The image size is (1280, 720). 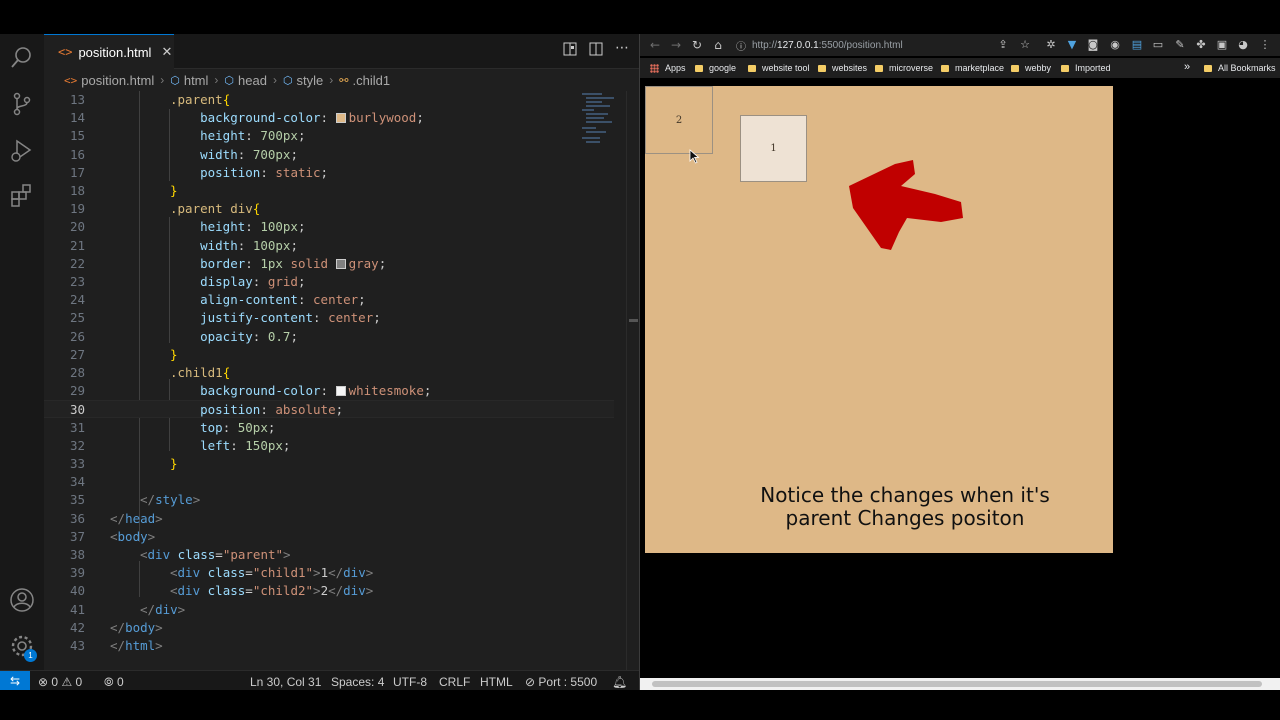 What do you see at coordinates (15, 680) in the screenshot?
I see `remote-indicator-icon: ⇆` at bounding box center [15, 680].